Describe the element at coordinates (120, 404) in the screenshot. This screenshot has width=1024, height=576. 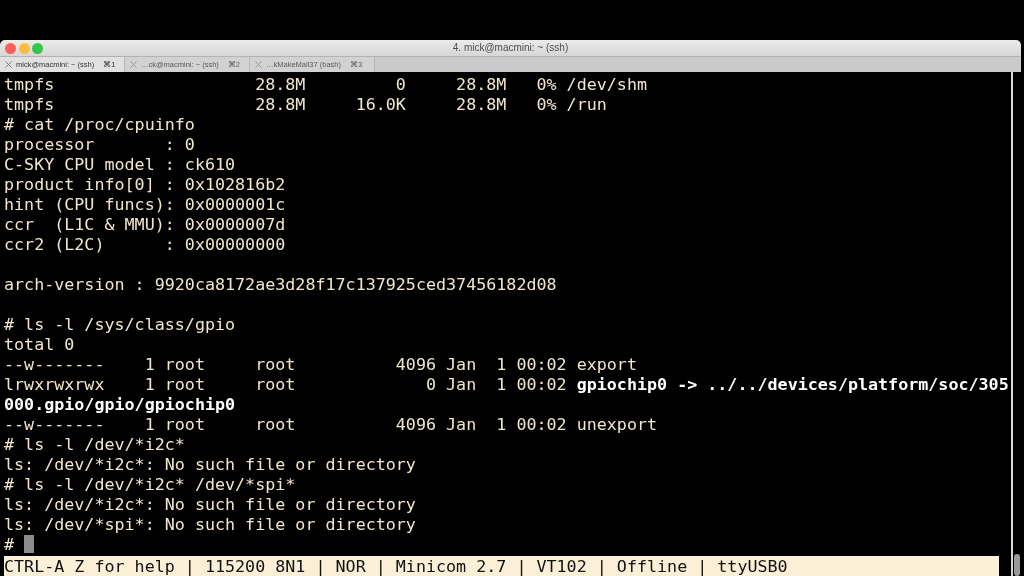
I see `terminal-line: 000.gpio/gpio/gpiochip0` at that location.